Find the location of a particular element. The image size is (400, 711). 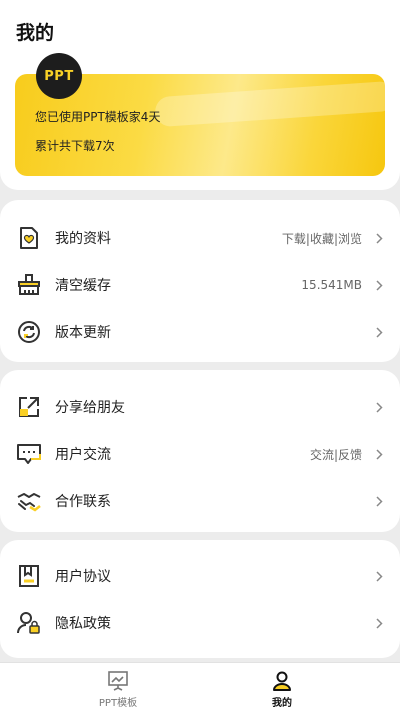

app-logo: PPT is located at coordinates (59, 76).